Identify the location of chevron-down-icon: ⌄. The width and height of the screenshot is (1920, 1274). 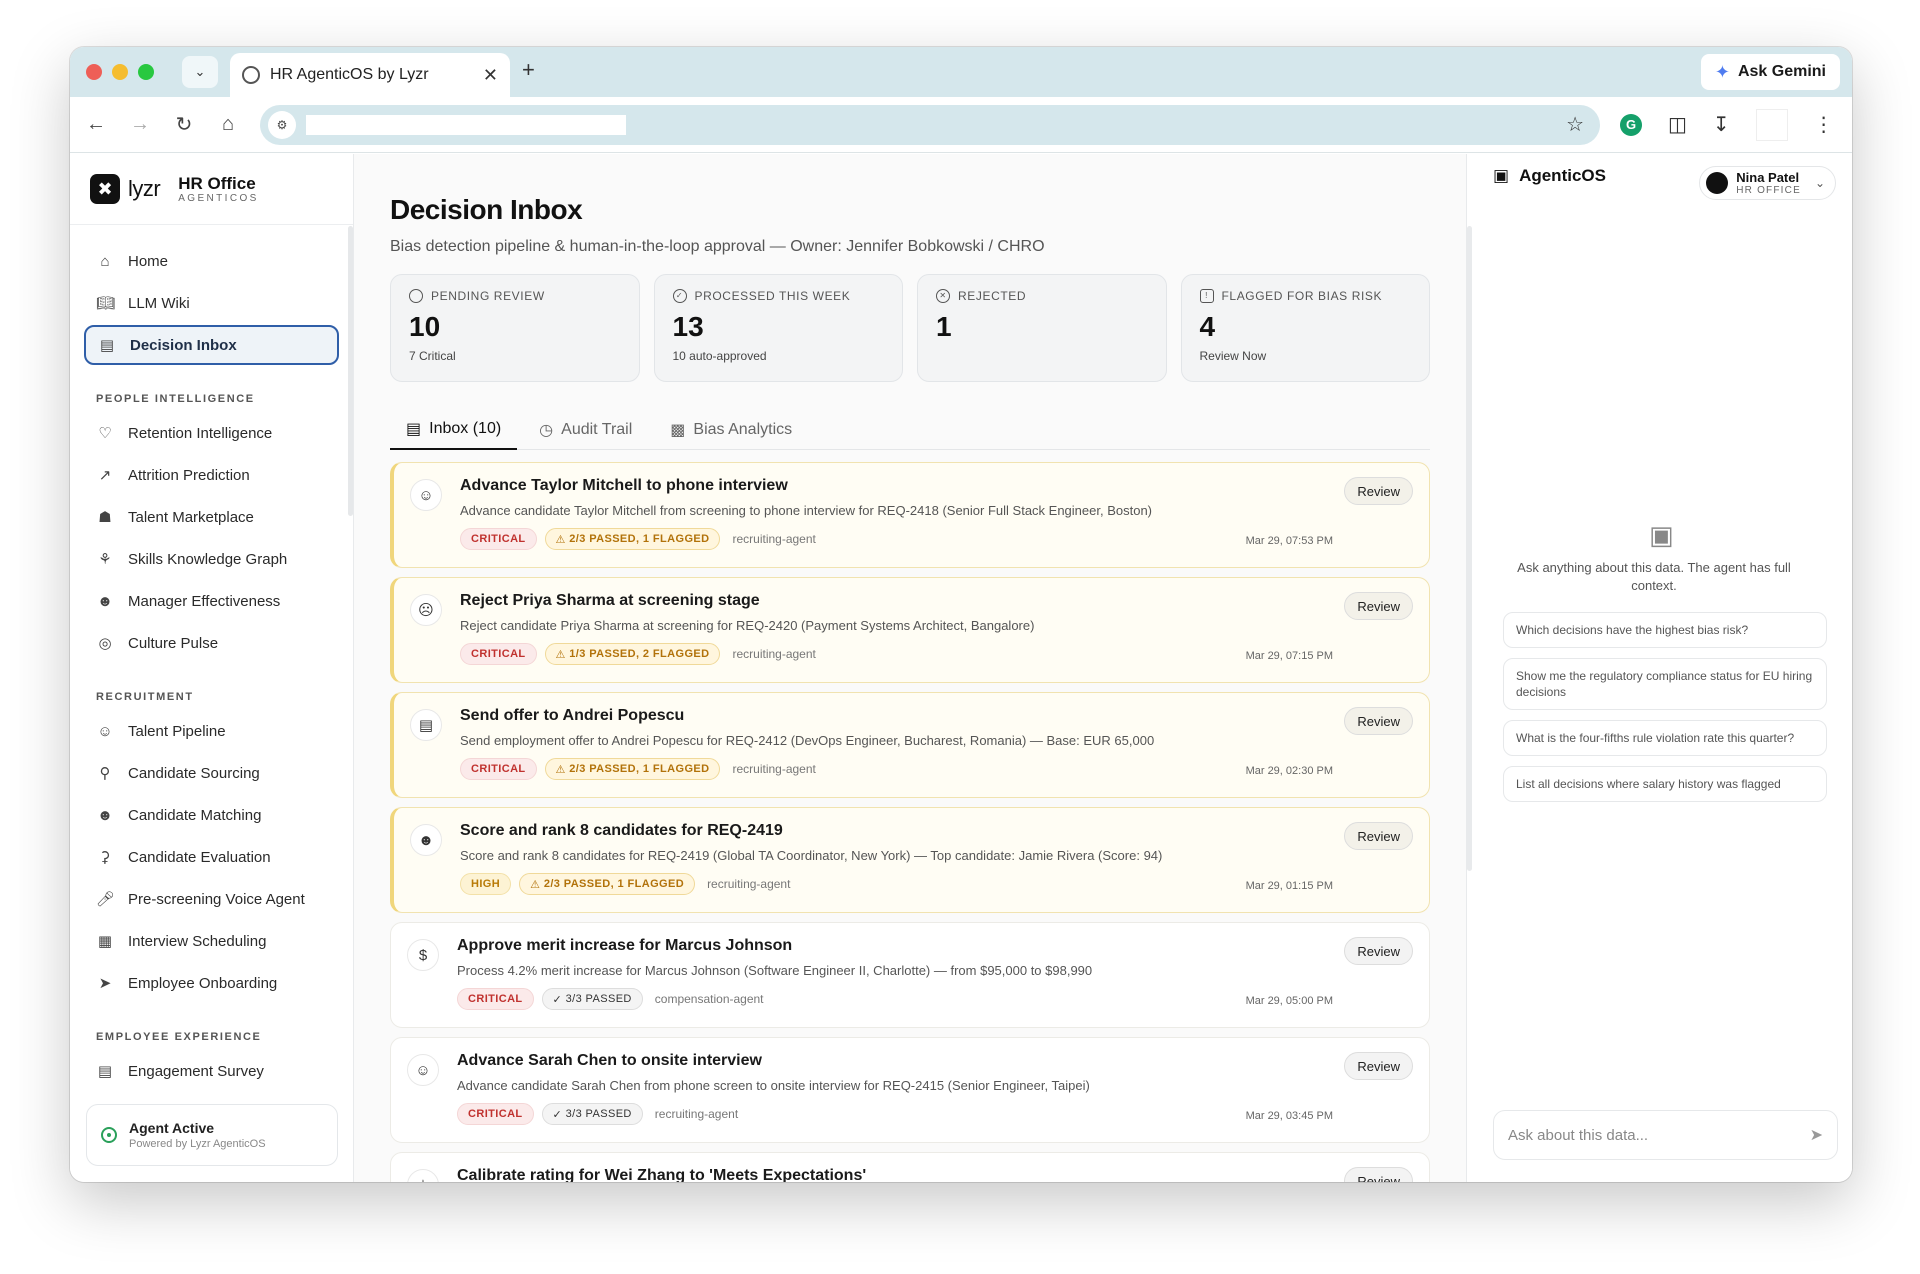
(200, 71).